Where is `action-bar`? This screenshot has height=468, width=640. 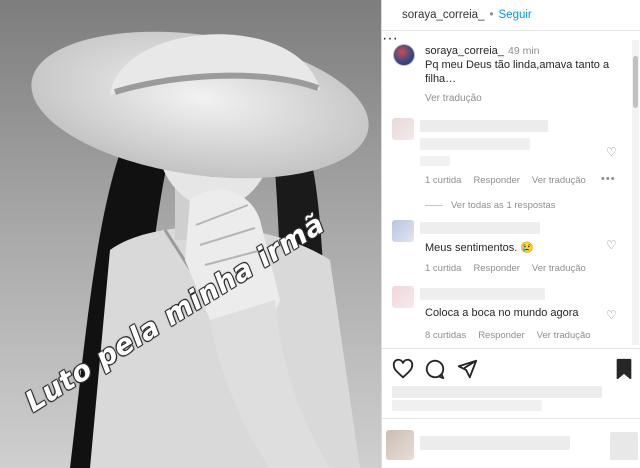 action-bar is located at coordinates (514, 370).